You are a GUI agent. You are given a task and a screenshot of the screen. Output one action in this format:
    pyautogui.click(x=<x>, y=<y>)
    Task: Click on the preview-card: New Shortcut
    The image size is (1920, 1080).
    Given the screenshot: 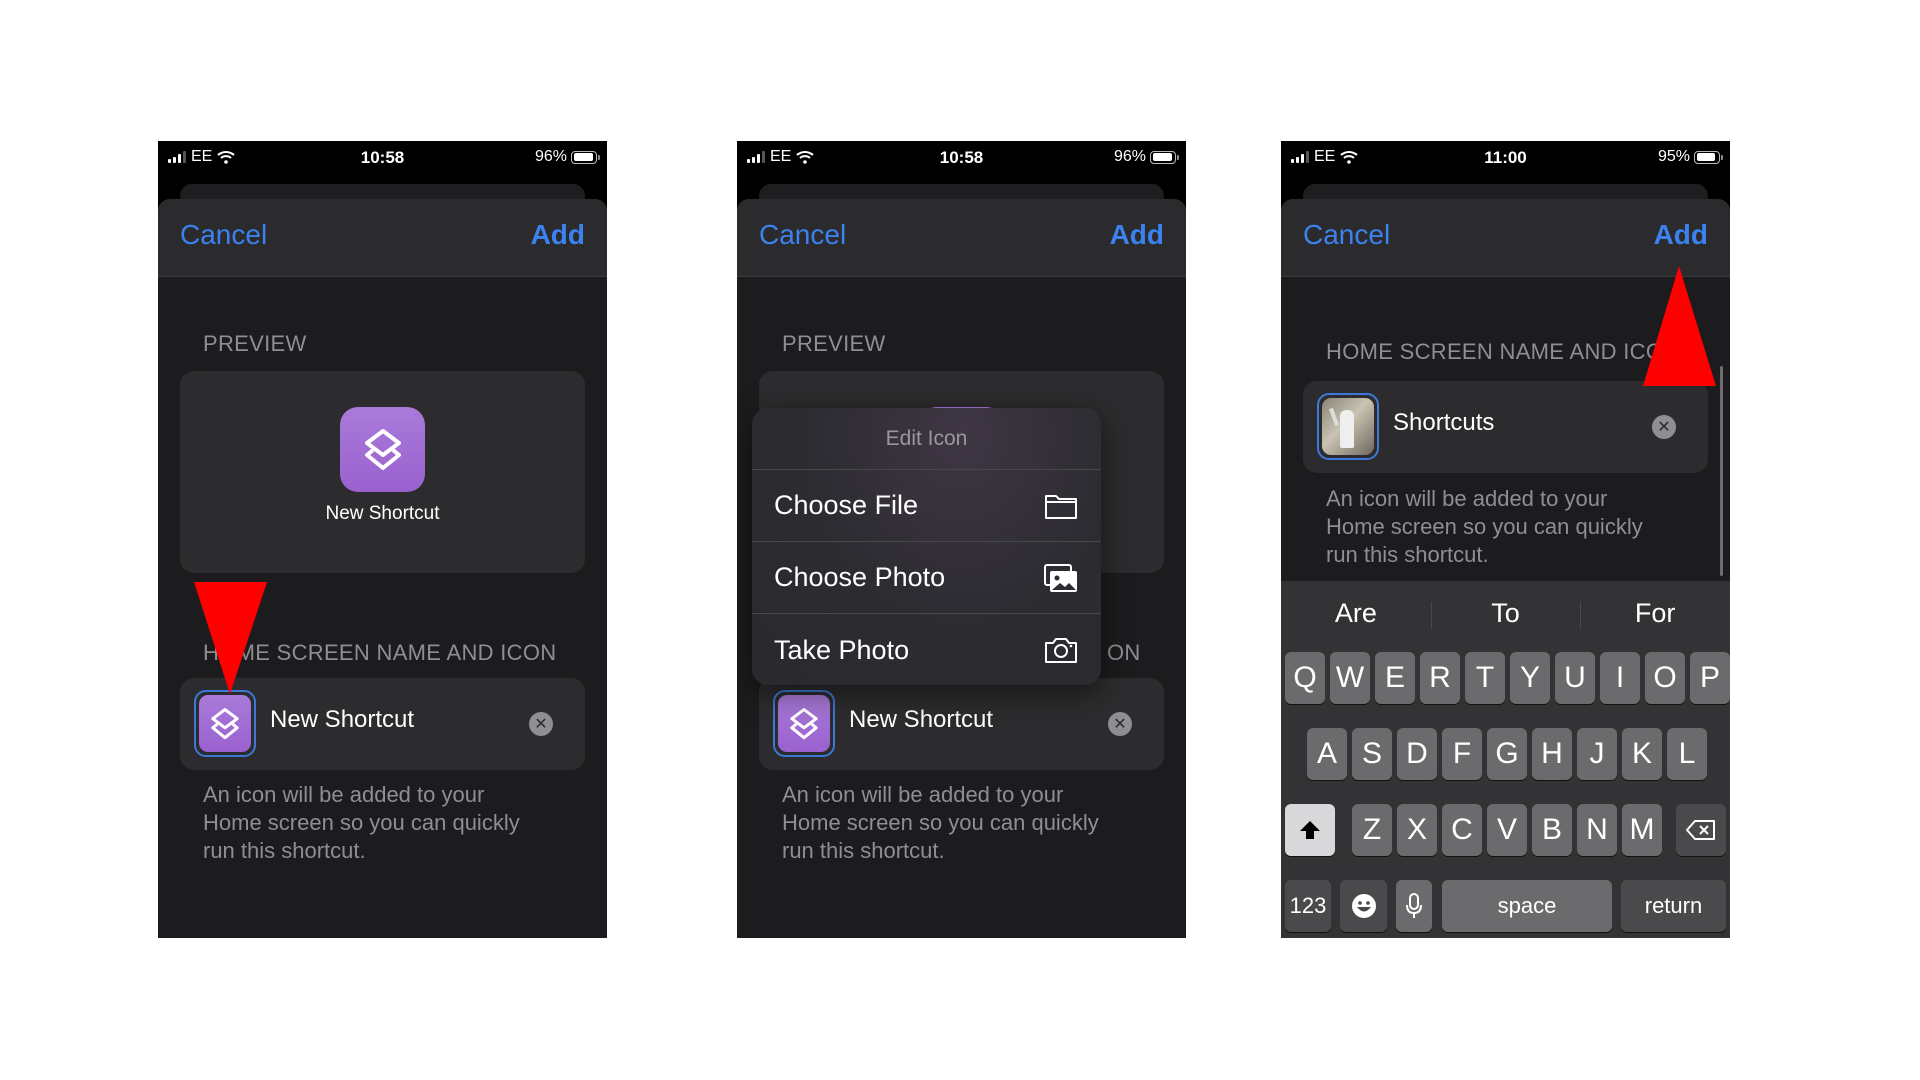 What is the action you would take?
    pyautogui.click(x=382, y=472)
    